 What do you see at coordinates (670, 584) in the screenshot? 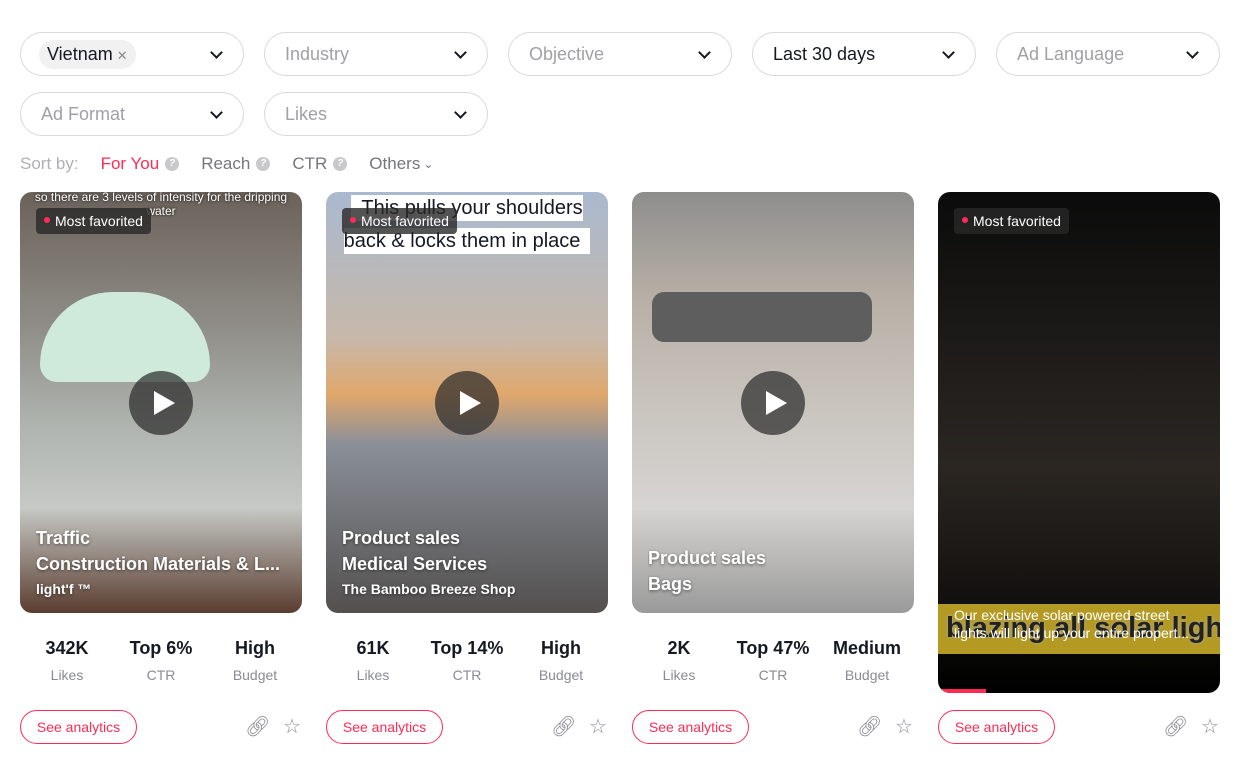
I see `card-industry: Bags` at bounding box center [670, 584].